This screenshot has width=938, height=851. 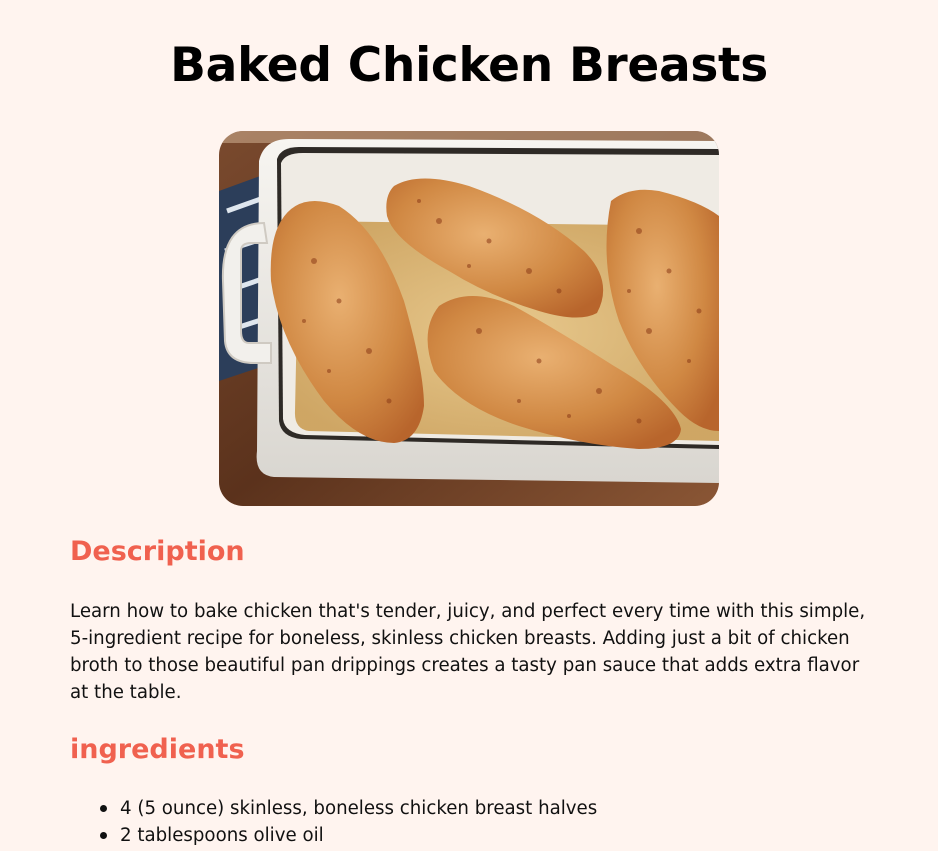 What do you see at coordinates (222, 835) in the screenshot?
I see `ingredient-text: 2 tablespoons olive oil` at bounding box center [222, 835].